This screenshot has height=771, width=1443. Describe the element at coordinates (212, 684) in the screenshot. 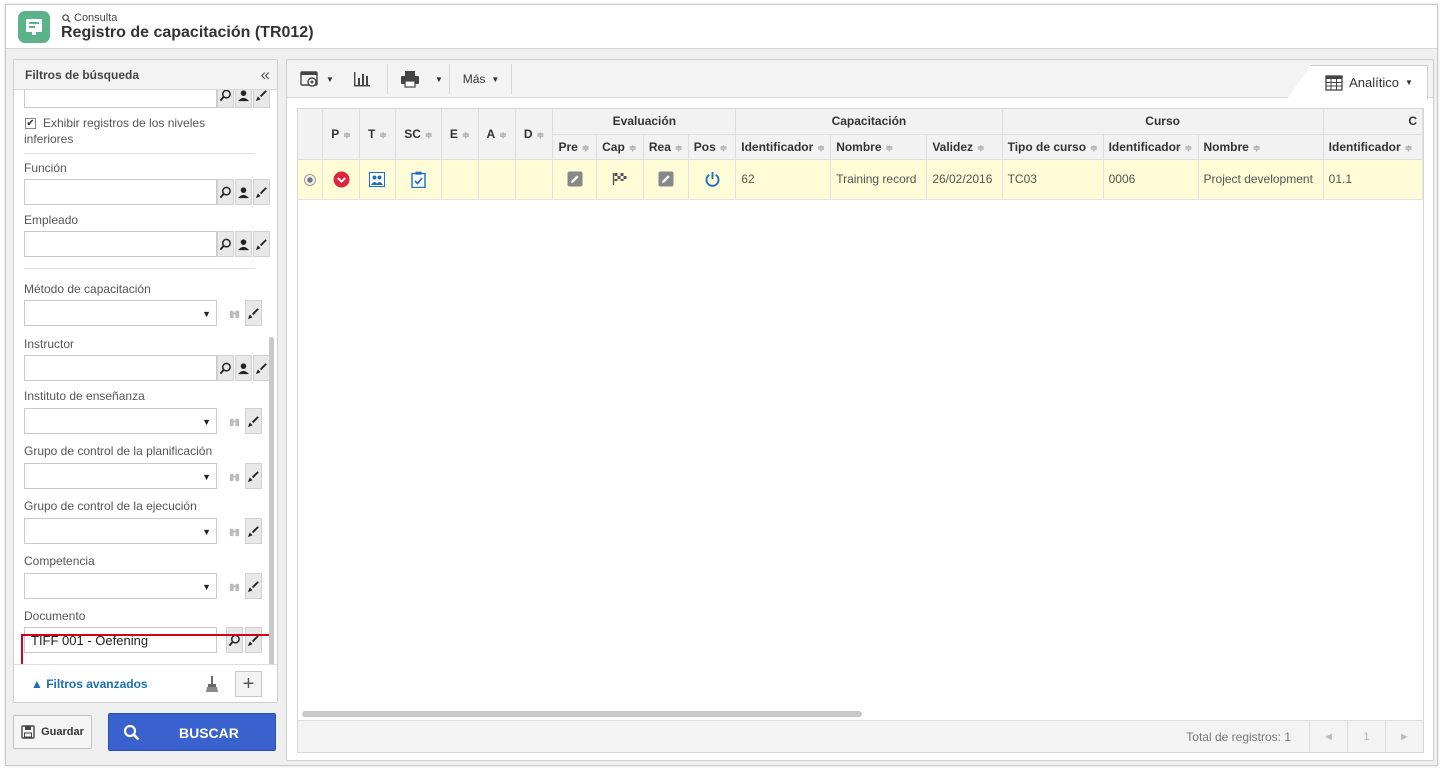

I see `clear-filters-icon` at that location.